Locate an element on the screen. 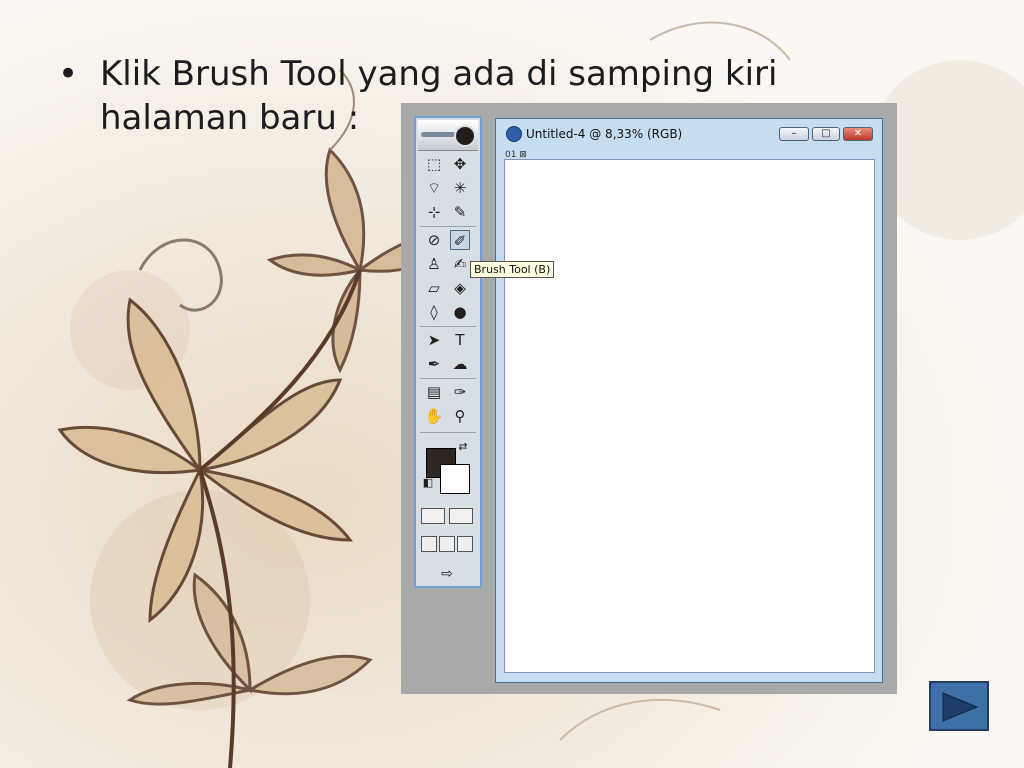 The image size is (1024, 768). screen-mode-full-menu-button is located at coordinates (447, 544).